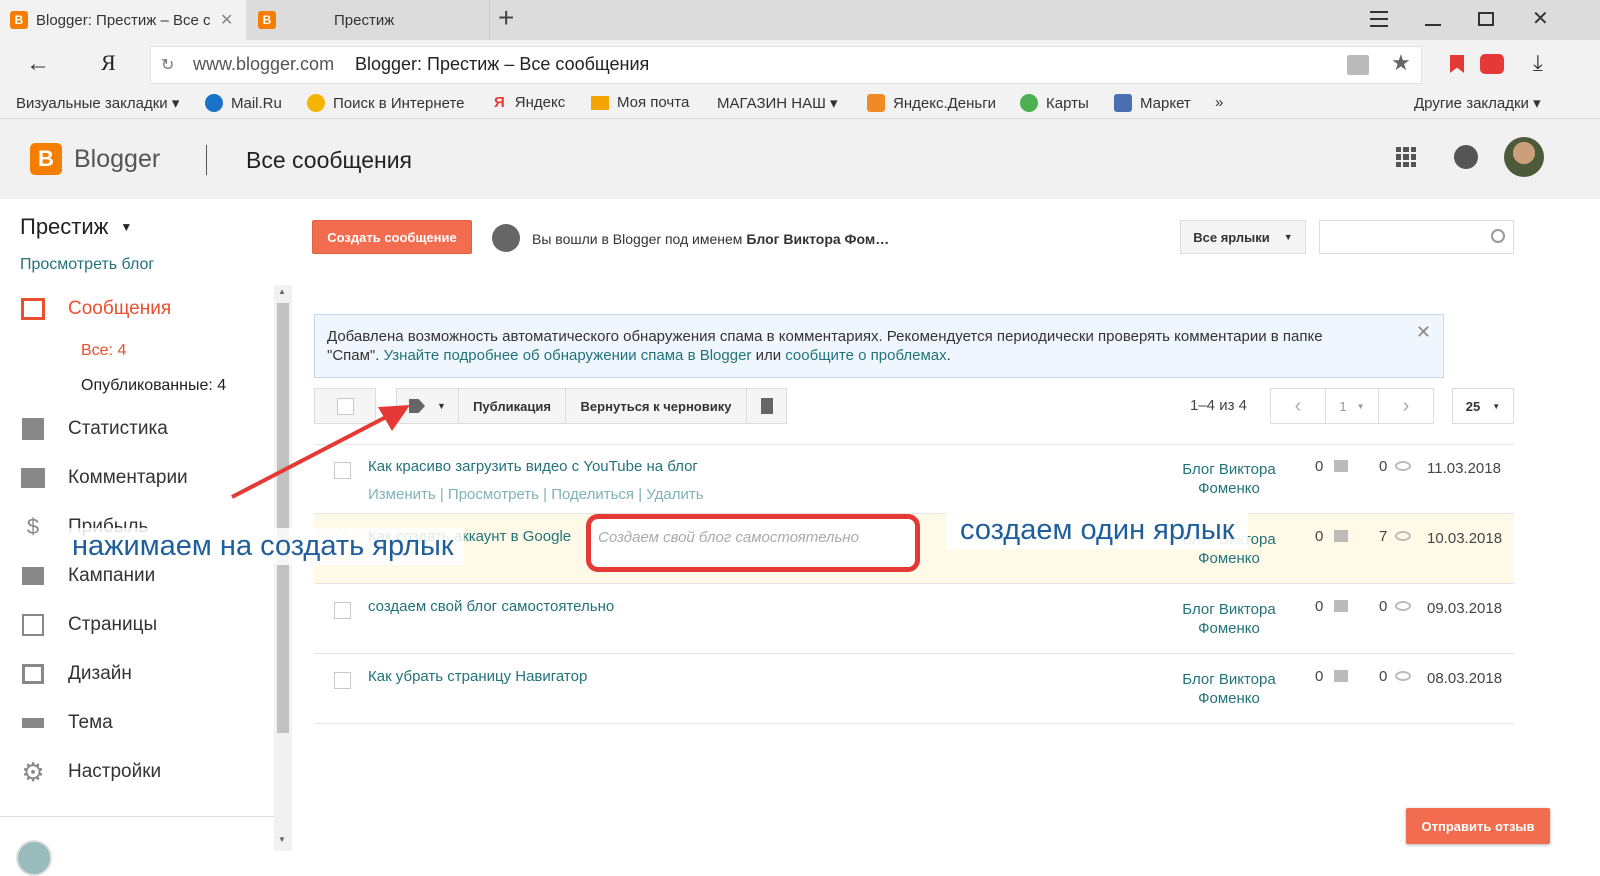 This screenshot has width=1600, height=876. I want to click on sidebar-item-settings: ⚙ Настройки, so click(90, 772).